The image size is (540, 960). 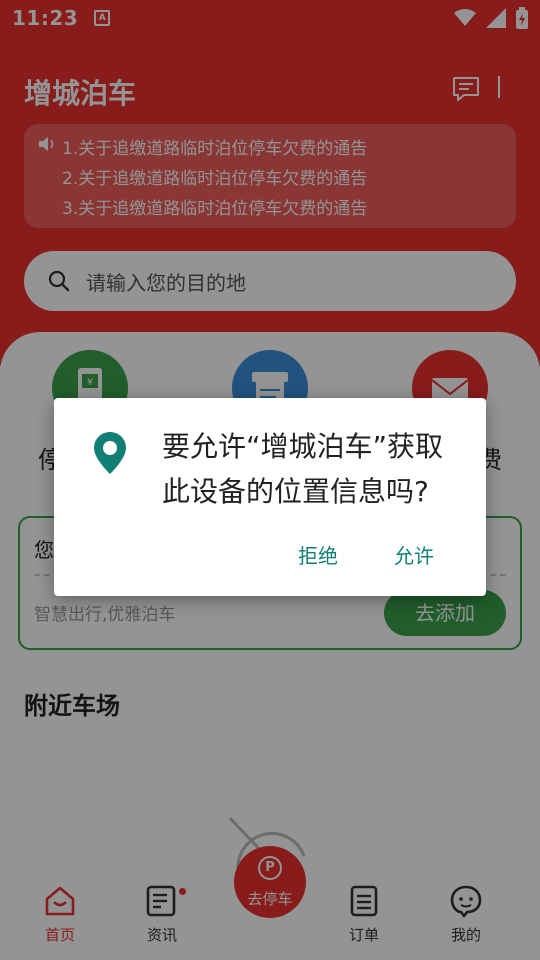 I want to click on allow-button: 允许, so click(x=414, y=554).